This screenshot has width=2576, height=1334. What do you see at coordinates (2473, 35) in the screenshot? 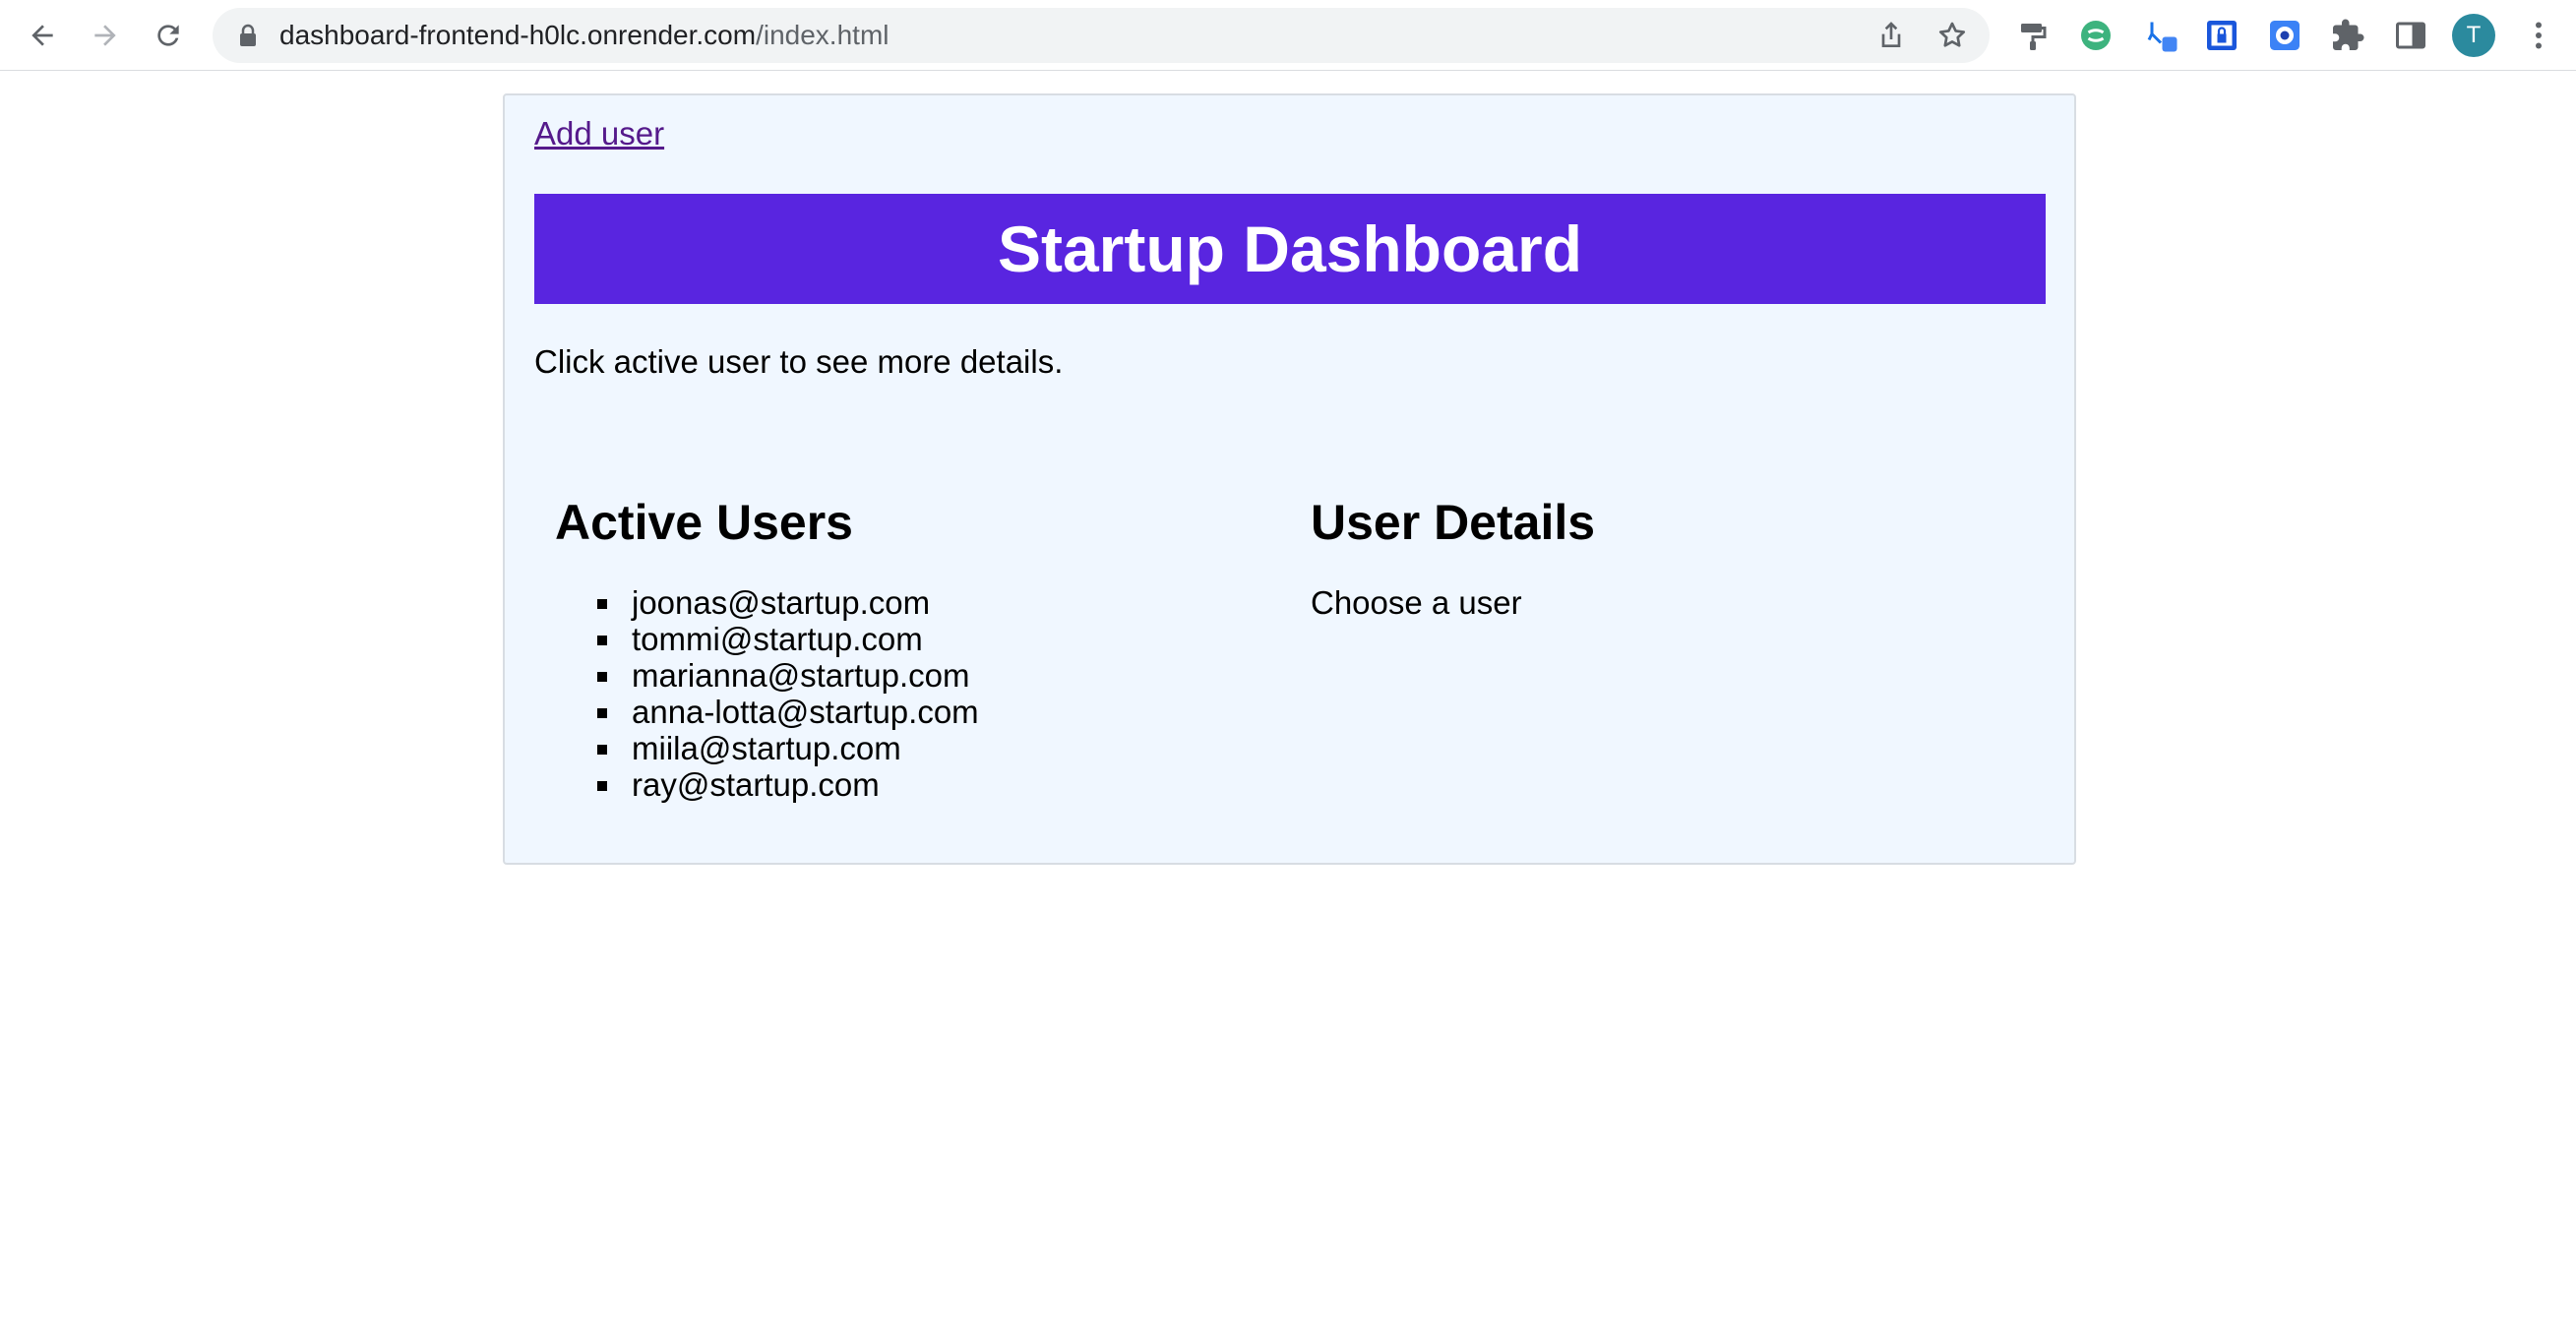
I see `profile-avatar: T` at bounding box center [2473, 35].